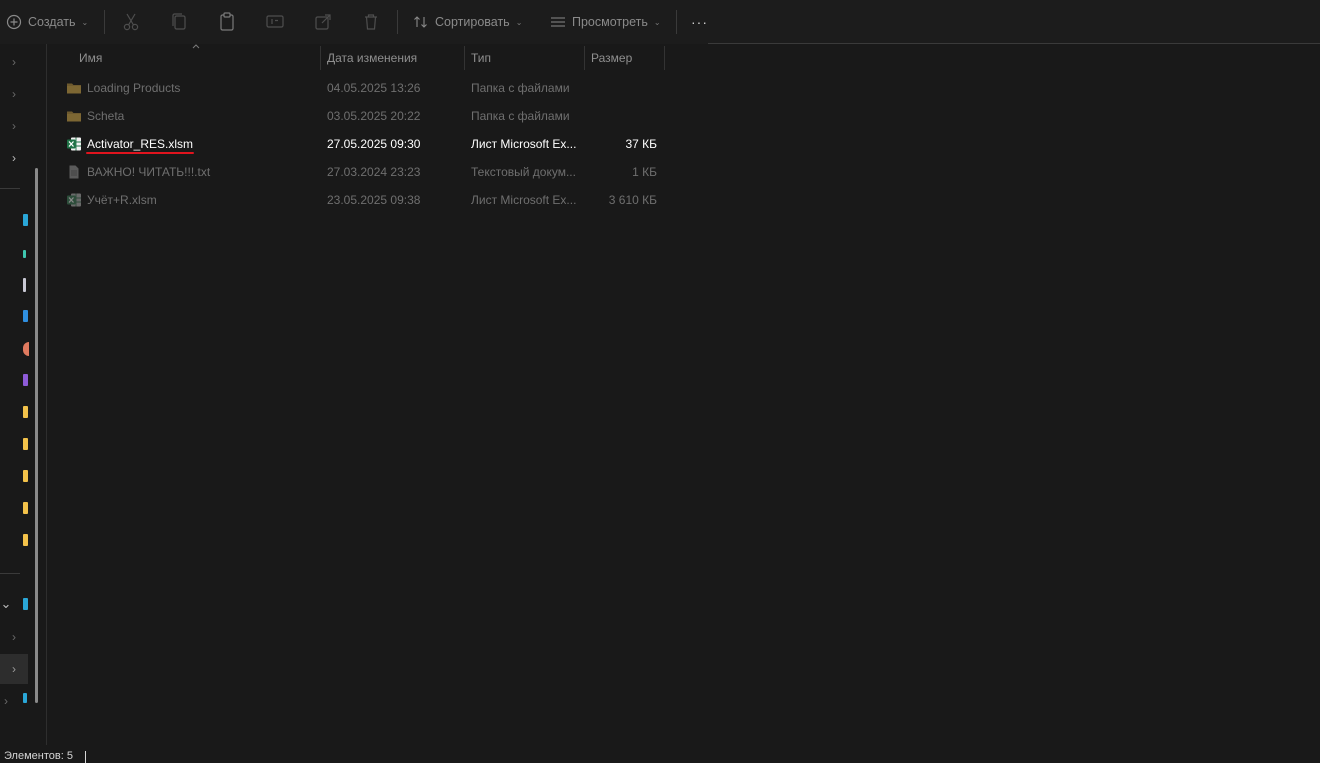 Image resolution: width=1320 pixels, height=763 pixels. What do you see at coordinates (641, 144) in the screenshot?
I see `file-size: 37 КБ` at bounding box center [641, 144].